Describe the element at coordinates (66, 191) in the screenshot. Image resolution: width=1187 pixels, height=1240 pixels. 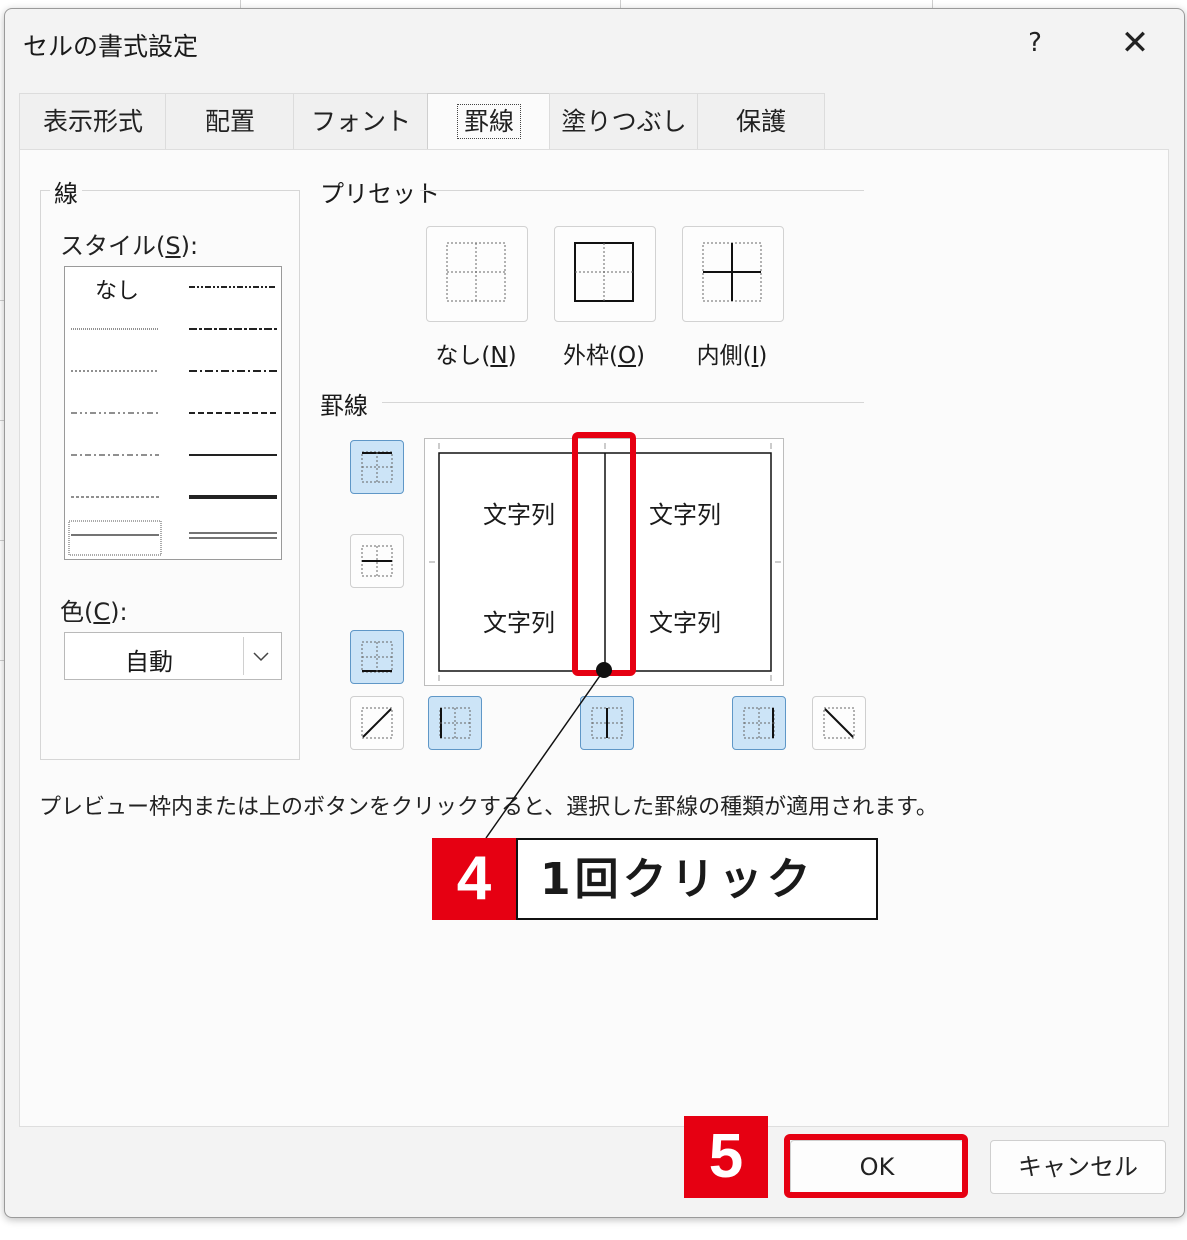
I see `line-group-title: 線` at that location.